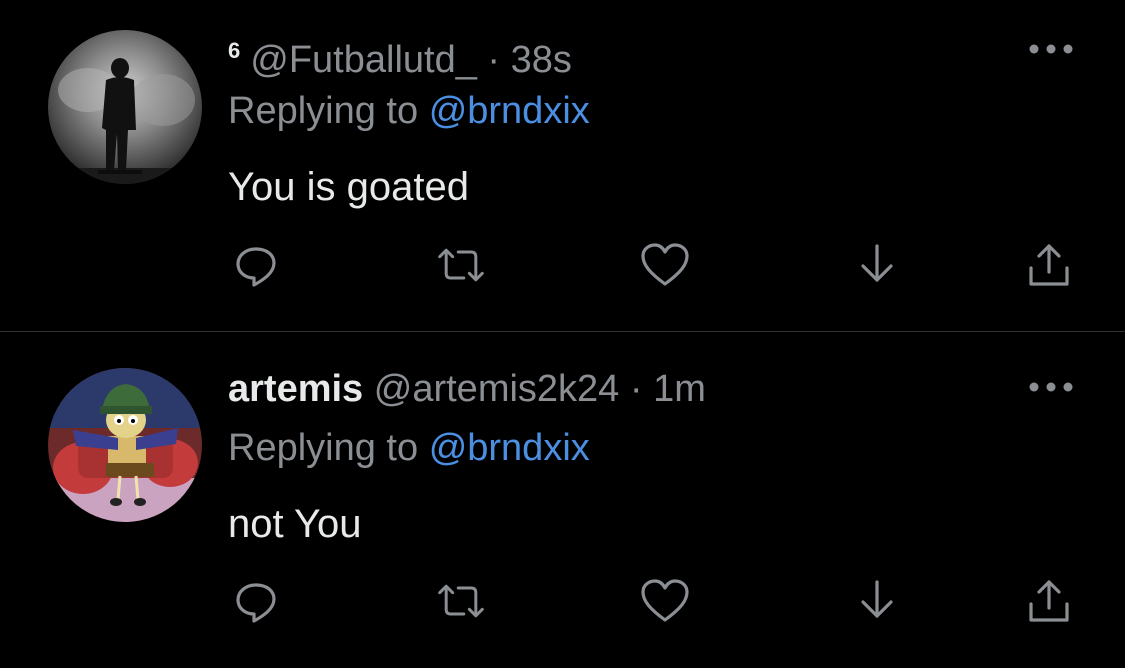  What do you see at coordinates (679, 389) in the screenshot?
I see `timestamp: 1m` at bounding box center [679, 389].